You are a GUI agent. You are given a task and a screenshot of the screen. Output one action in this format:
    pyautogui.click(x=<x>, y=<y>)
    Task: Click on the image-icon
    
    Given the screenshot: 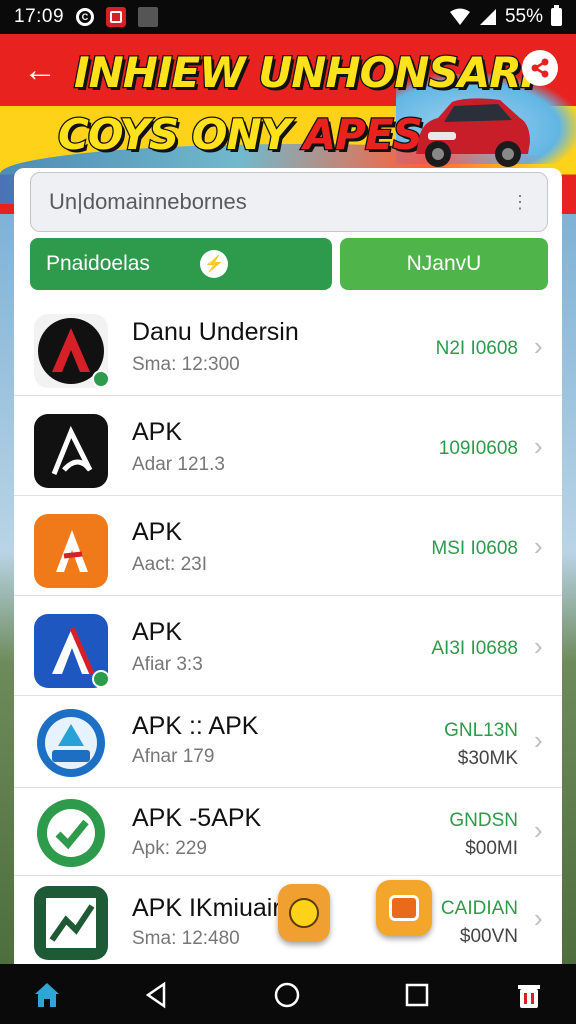 What is the action you would take?
    pyautogui.click(x=148, y=17)
    